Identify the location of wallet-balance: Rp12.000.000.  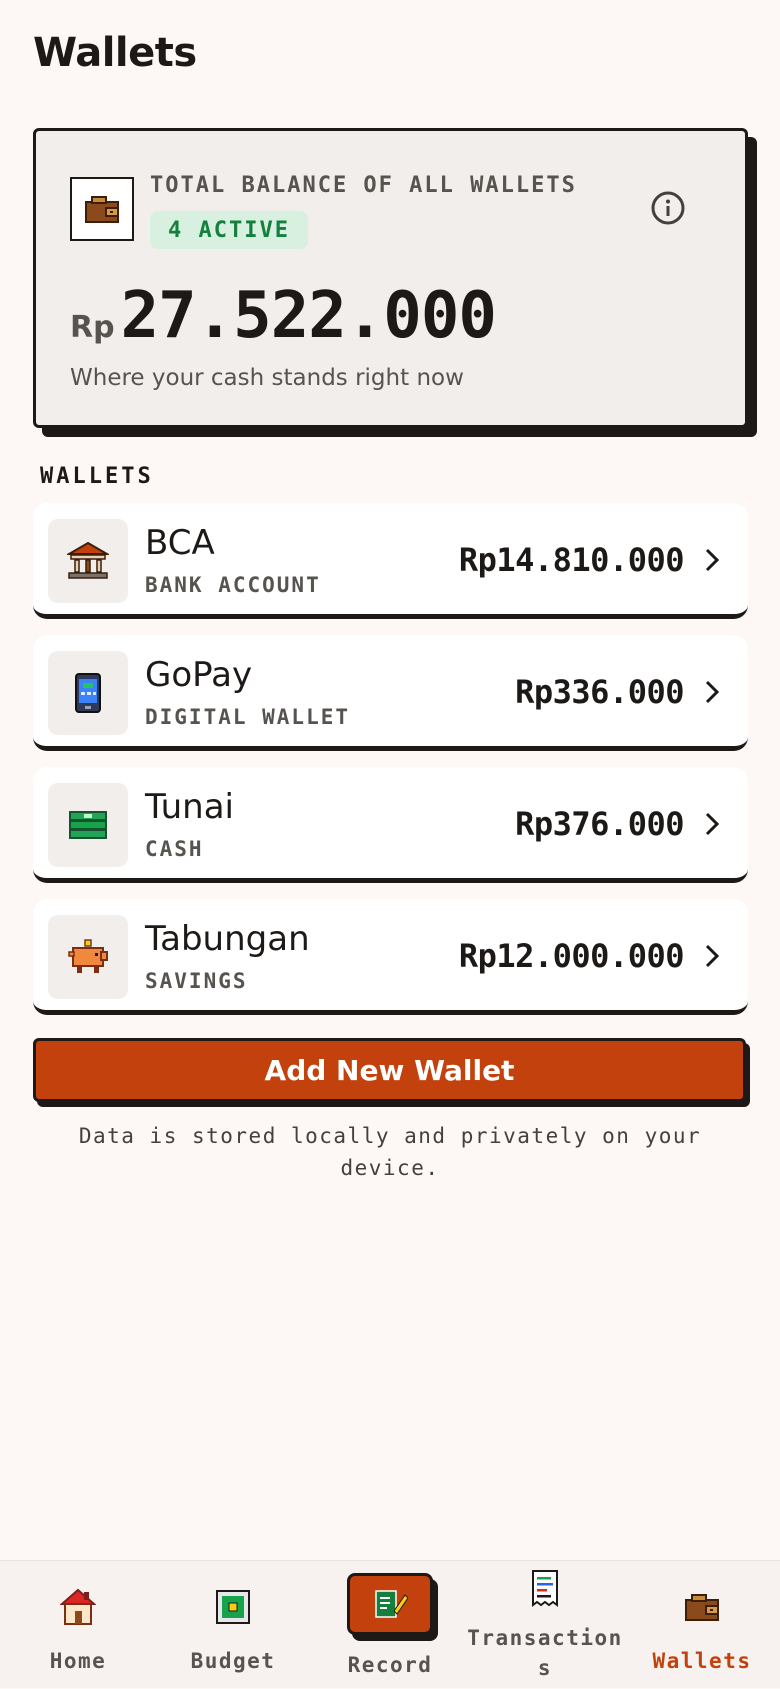
(571, 956).